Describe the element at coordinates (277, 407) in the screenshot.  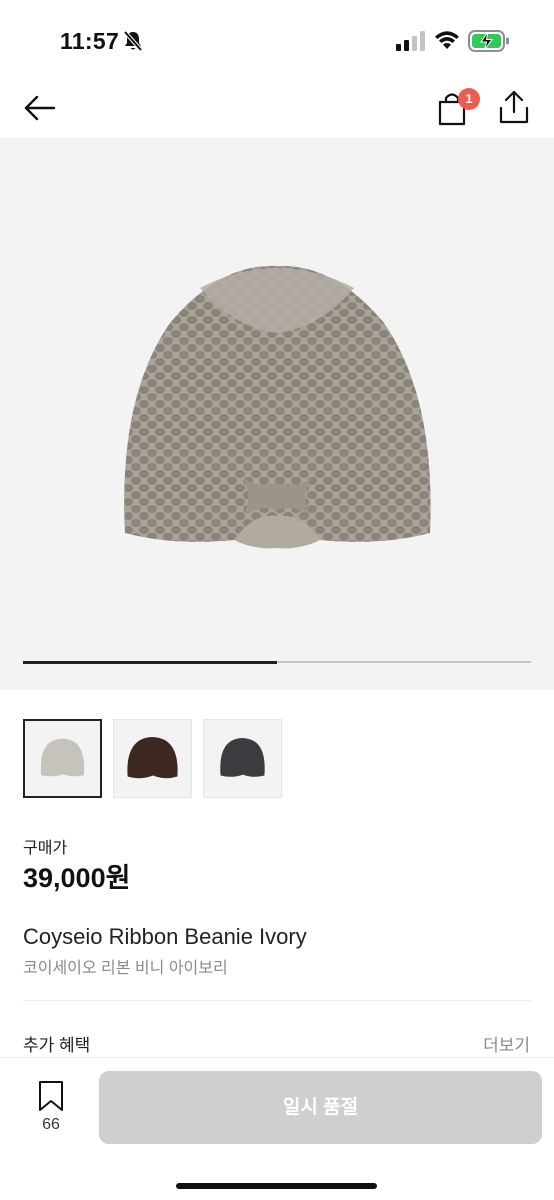
I see `beanie-image` at that location.